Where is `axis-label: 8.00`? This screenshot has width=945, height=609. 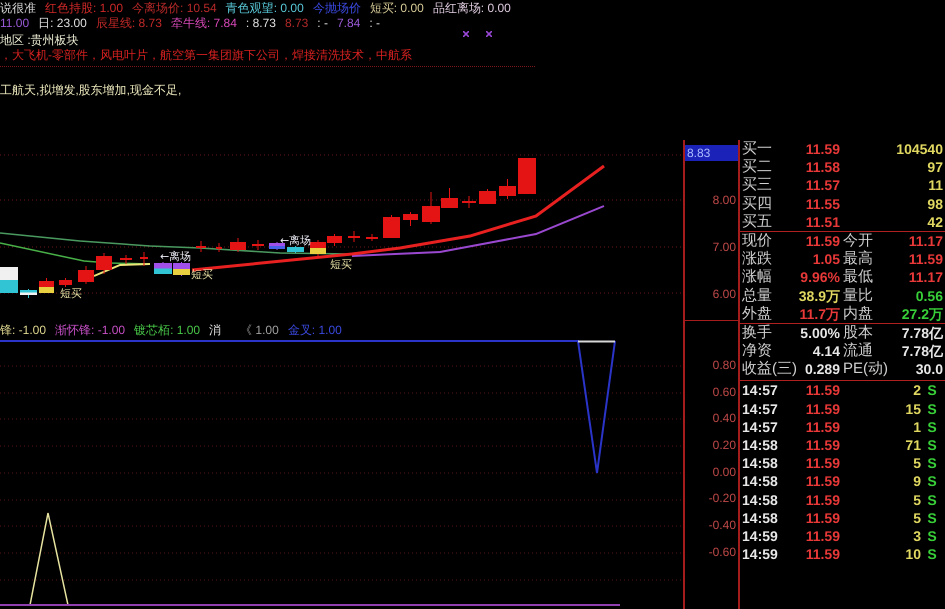
axis-label: 8.00 is located at coordinates (724, 200).